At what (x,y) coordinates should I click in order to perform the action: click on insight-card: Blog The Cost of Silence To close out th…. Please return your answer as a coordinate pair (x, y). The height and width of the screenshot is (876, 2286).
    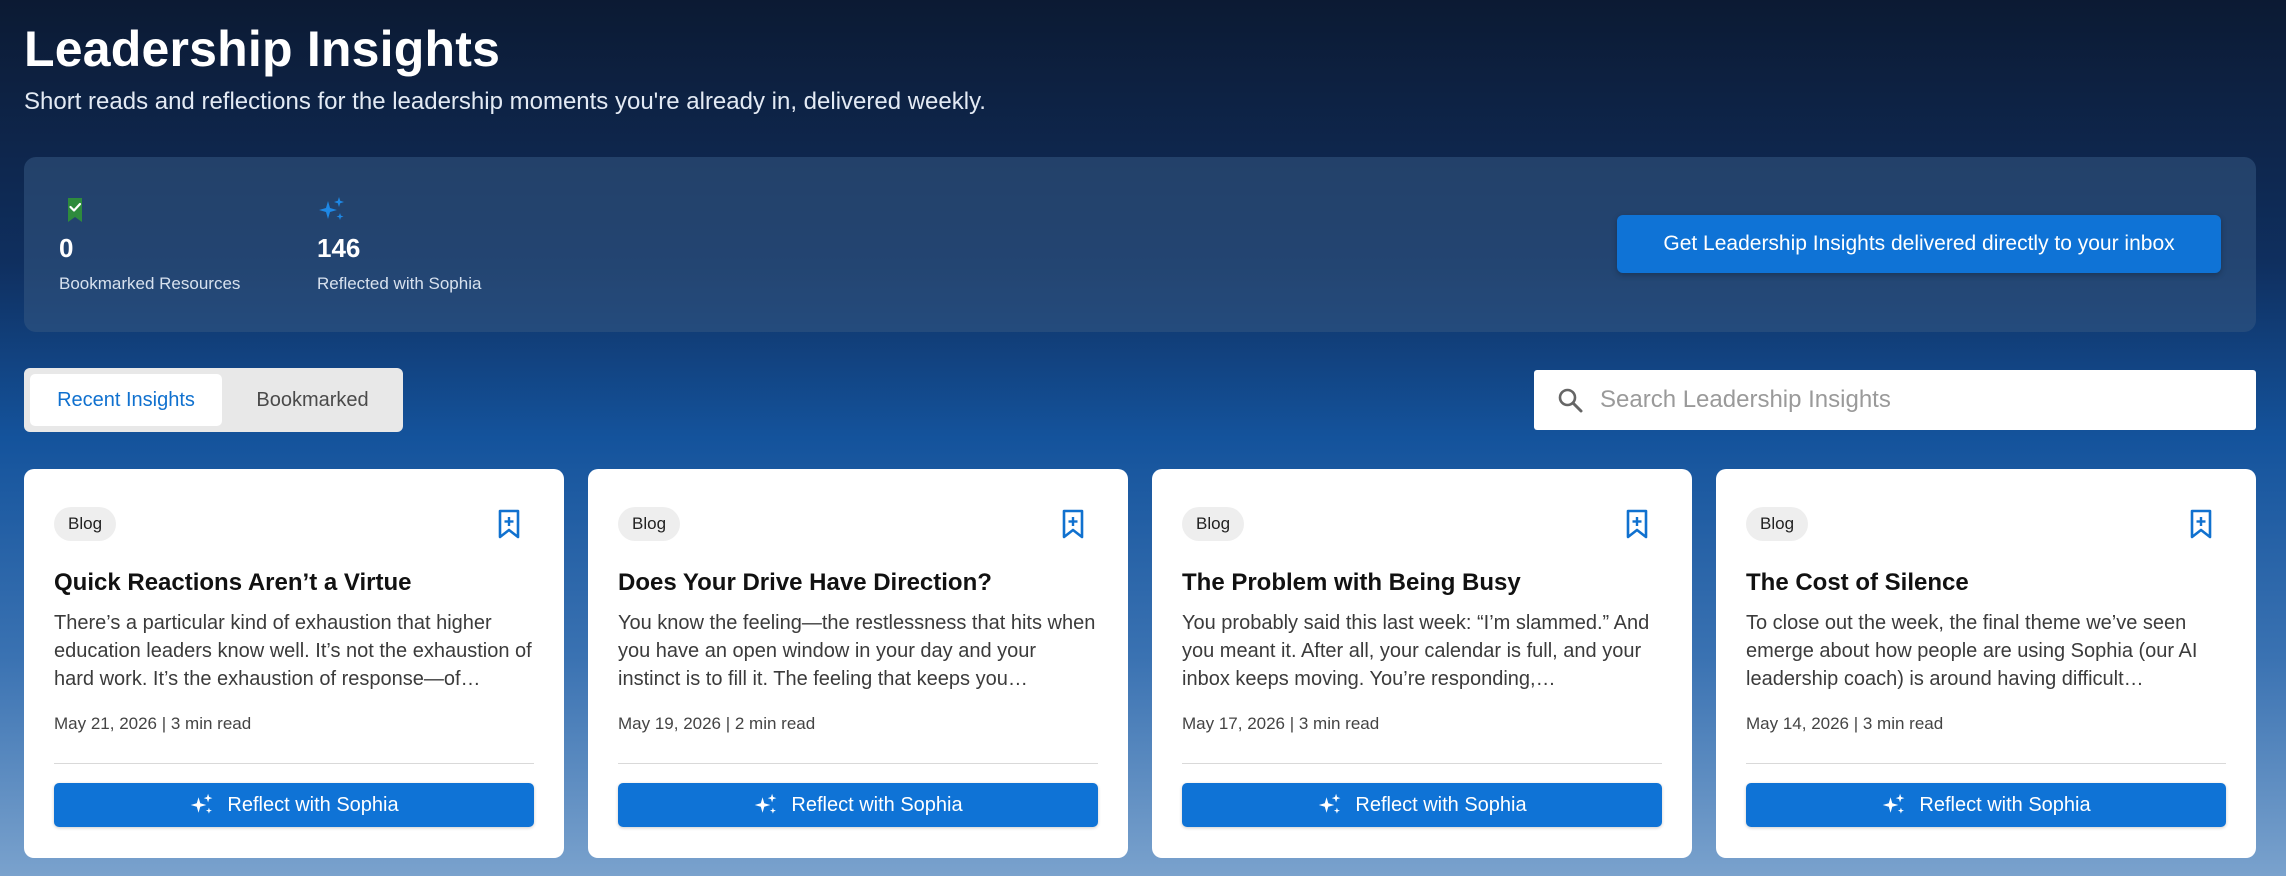
    Looking at the image, I should click on (1986, 663).